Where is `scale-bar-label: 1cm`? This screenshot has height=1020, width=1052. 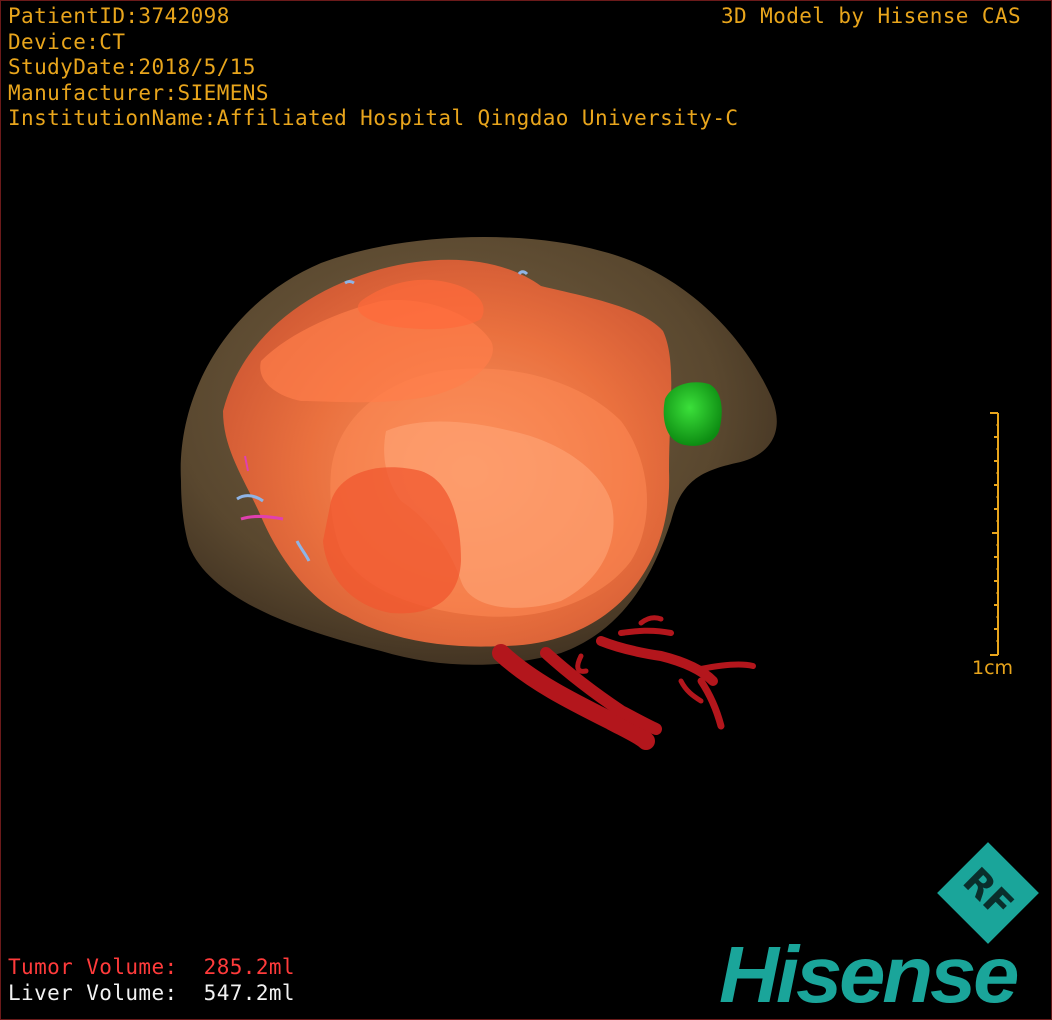
scale-bar-label: 1cm is located at coordinates (993, 668).